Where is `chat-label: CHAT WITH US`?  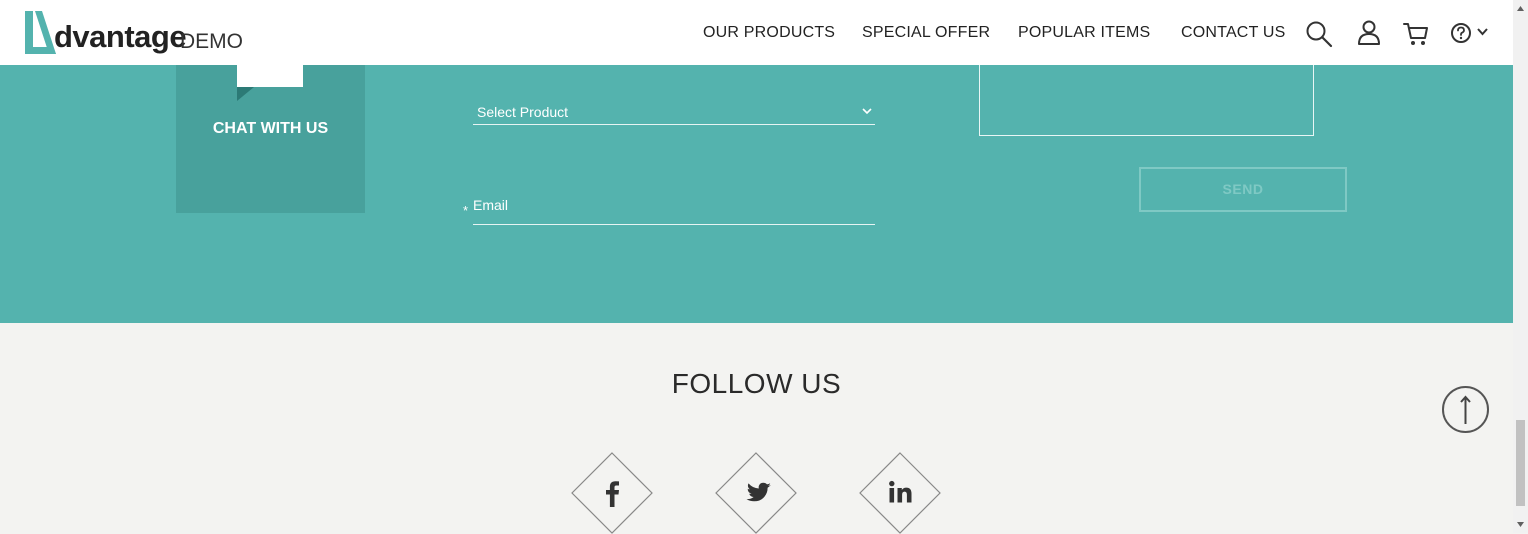
chat-label: CHAT WITH US is located at coordinates (270, 128).